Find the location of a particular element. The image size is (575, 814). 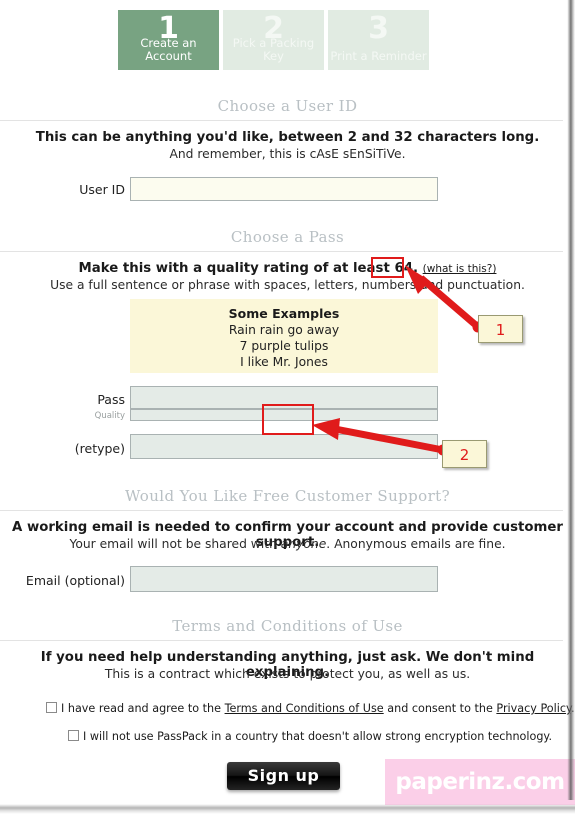

annotation-callout-2: 2 is located at coordinates (464, 454).